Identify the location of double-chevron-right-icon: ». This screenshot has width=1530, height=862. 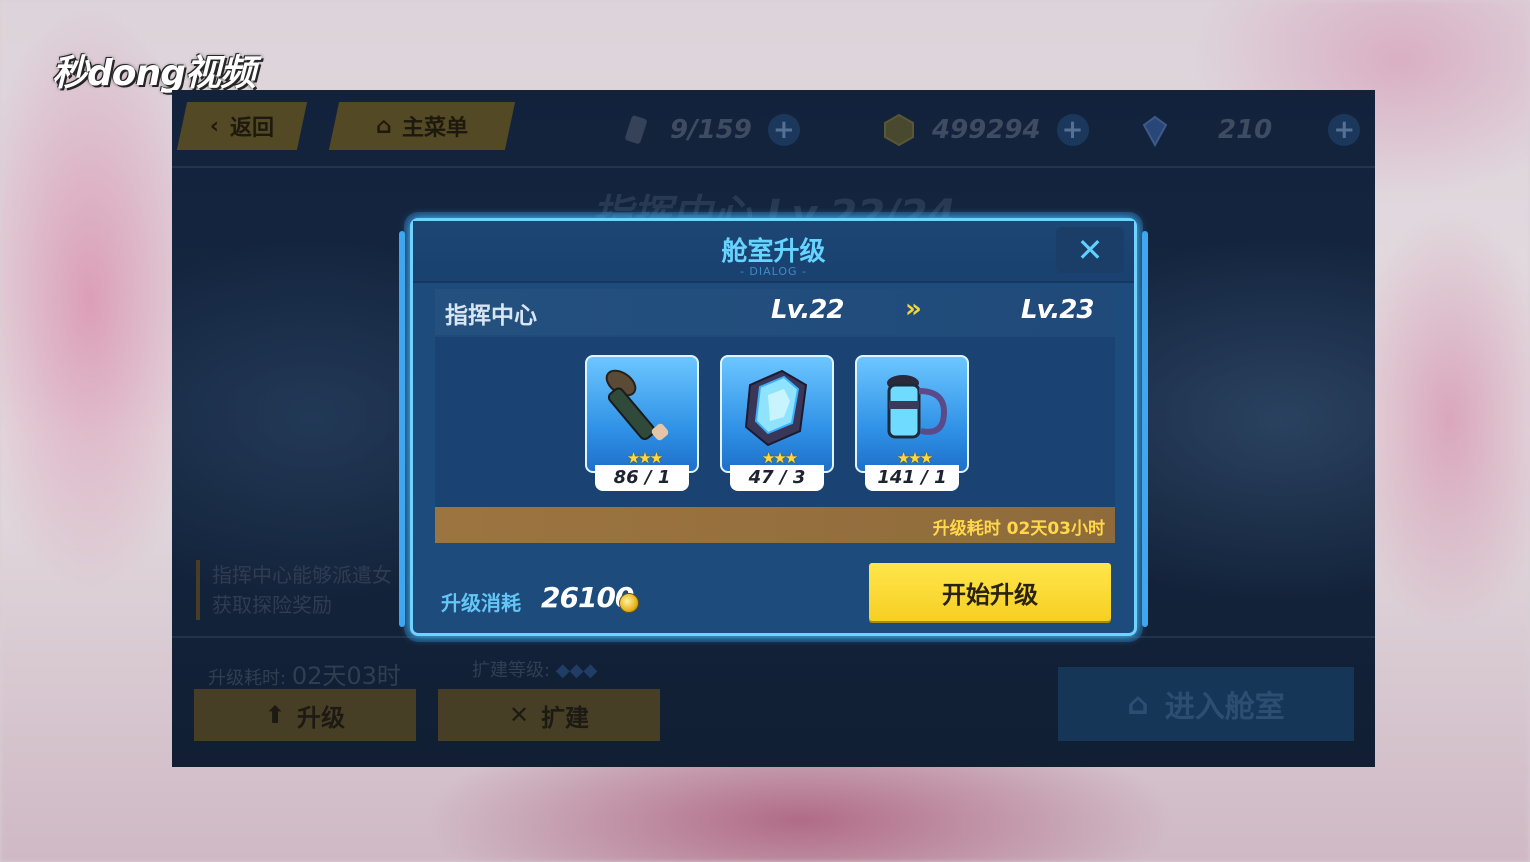
(913, 309).